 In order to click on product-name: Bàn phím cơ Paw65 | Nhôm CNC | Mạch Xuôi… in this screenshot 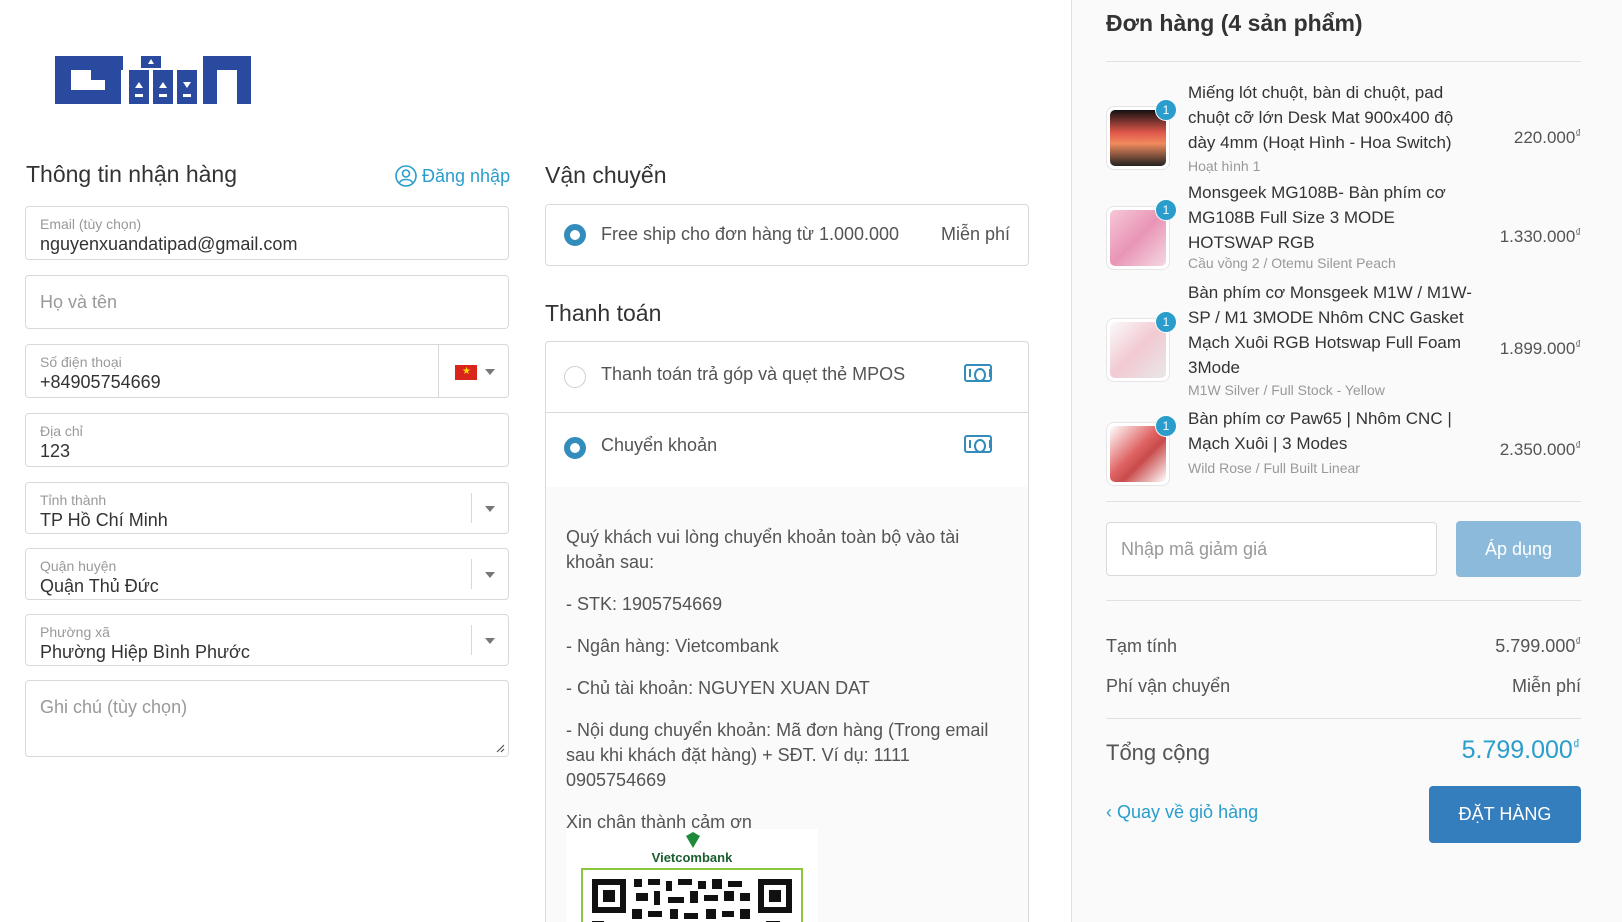, I will do `click(1320, 431)`.